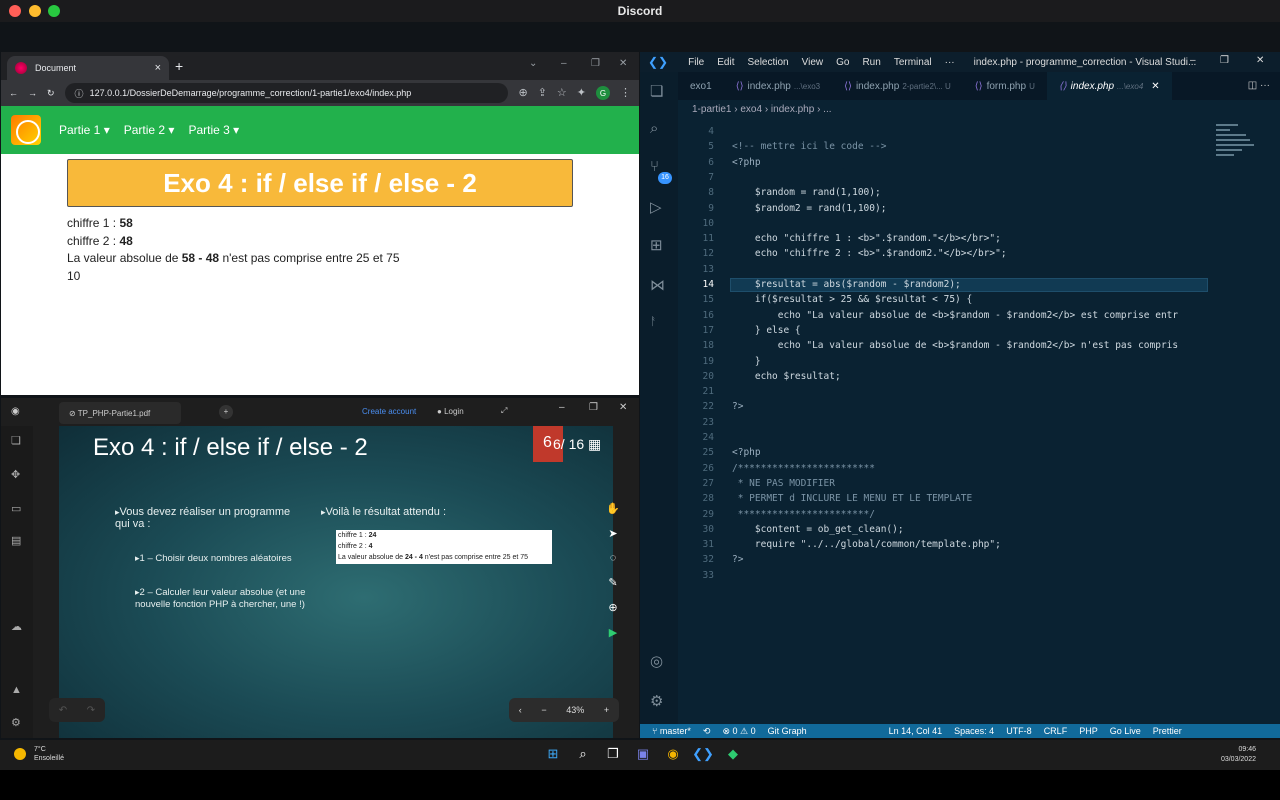 This screenshot has height=800, width=1280. What do you see at coordinates (612, 607) in the screenshot?
I see `add-icon: ⊕` at bounding box center [612, 607].